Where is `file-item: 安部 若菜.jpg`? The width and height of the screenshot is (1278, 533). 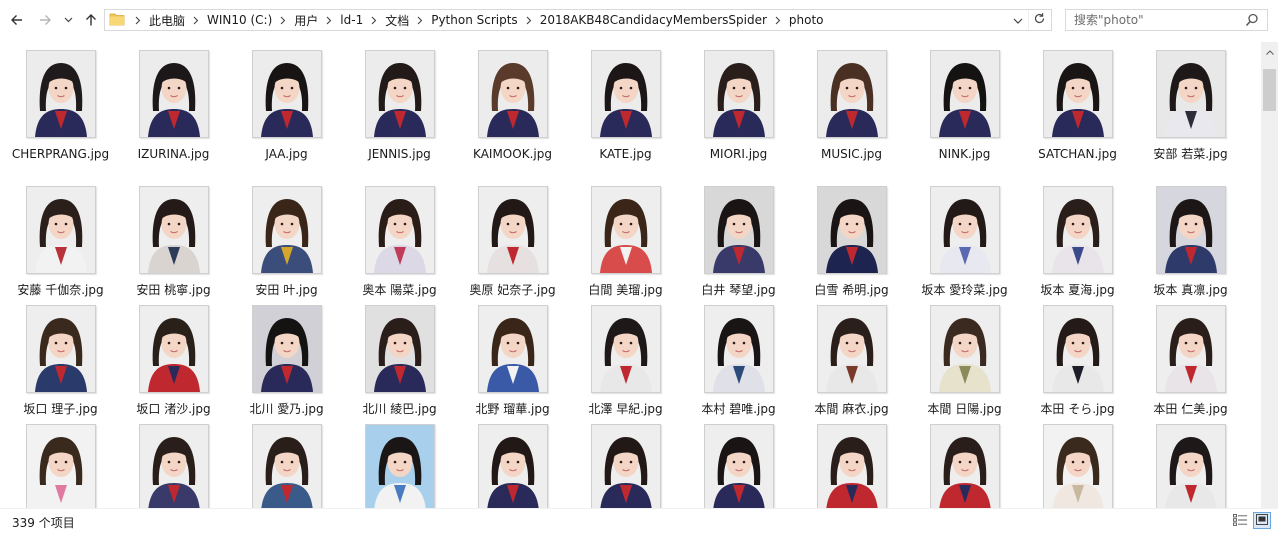
file-item: 安部 若菜.jpg is located at coordinates (1186, 110).